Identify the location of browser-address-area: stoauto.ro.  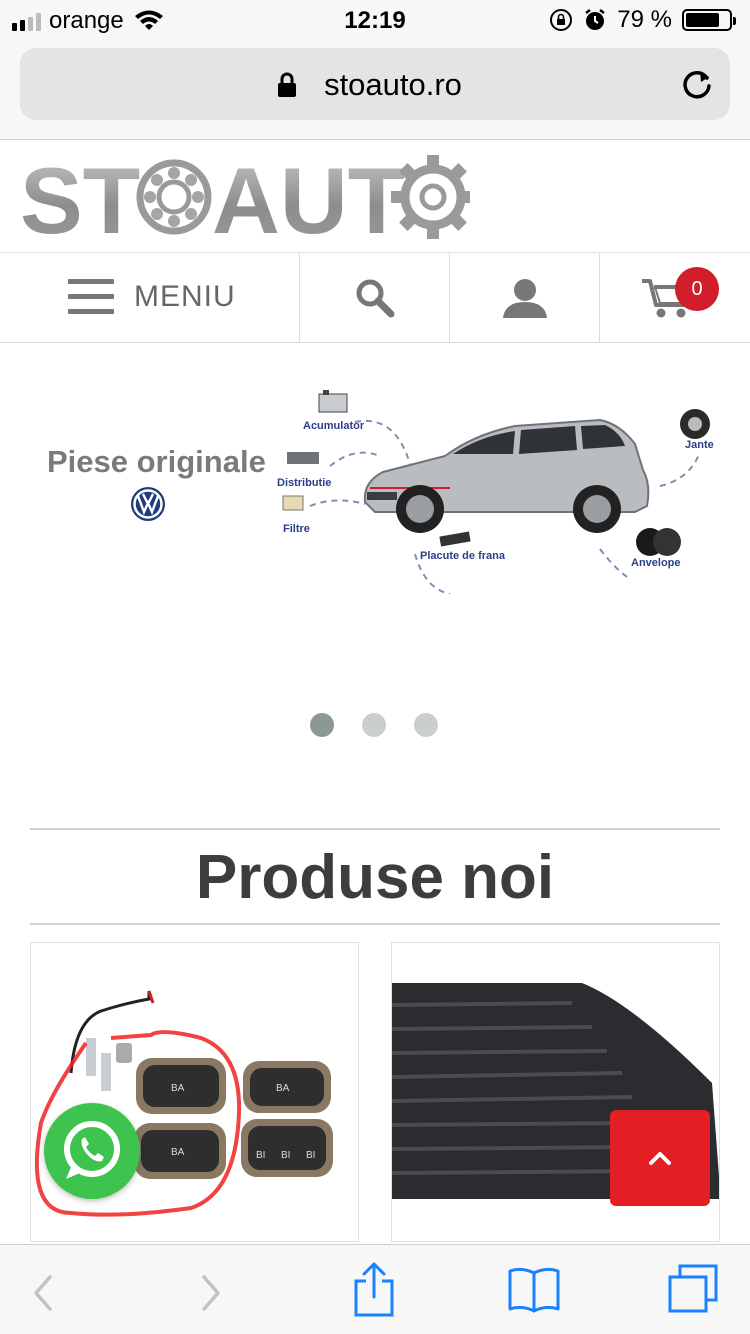
(375, 90).